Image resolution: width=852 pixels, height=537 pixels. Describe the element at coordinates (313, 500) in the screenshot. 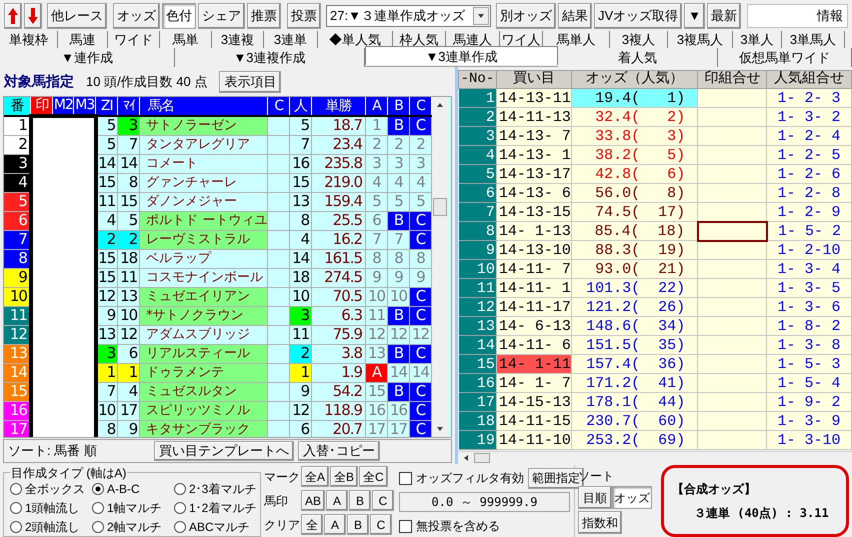

I see `mark-button: AB` at that location.